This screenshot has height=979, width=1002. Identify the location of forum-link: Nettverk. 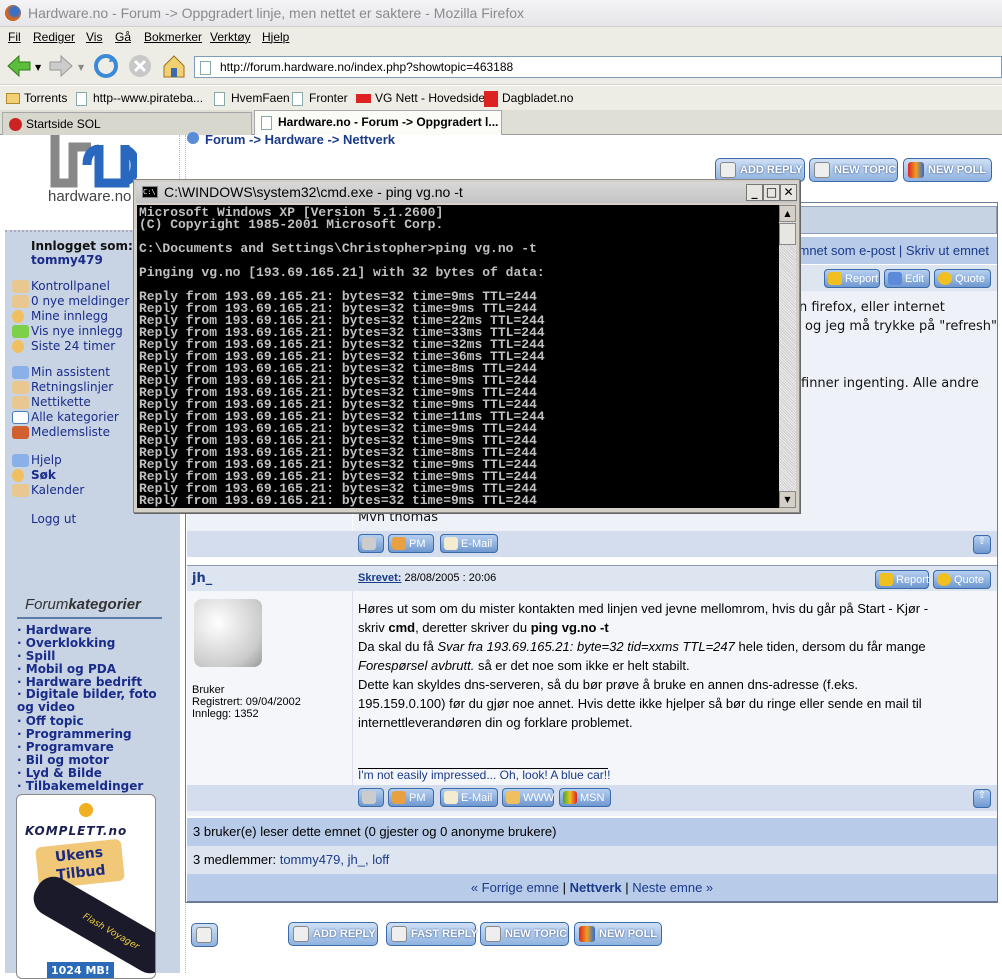
(596, 887).